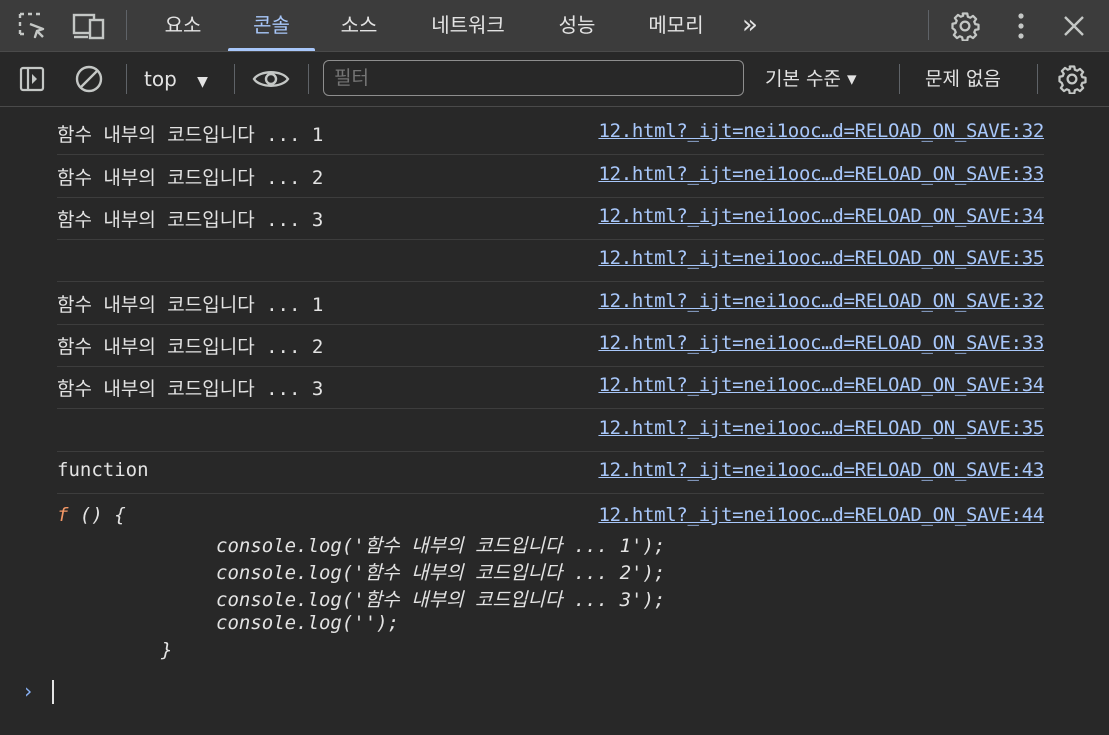 The height and width of the screenshot is (735, 1109). What do you see at coordinates (965, 26) in the screenshot?
I see `settings-gear-icon` at bounding box center [965, 26].